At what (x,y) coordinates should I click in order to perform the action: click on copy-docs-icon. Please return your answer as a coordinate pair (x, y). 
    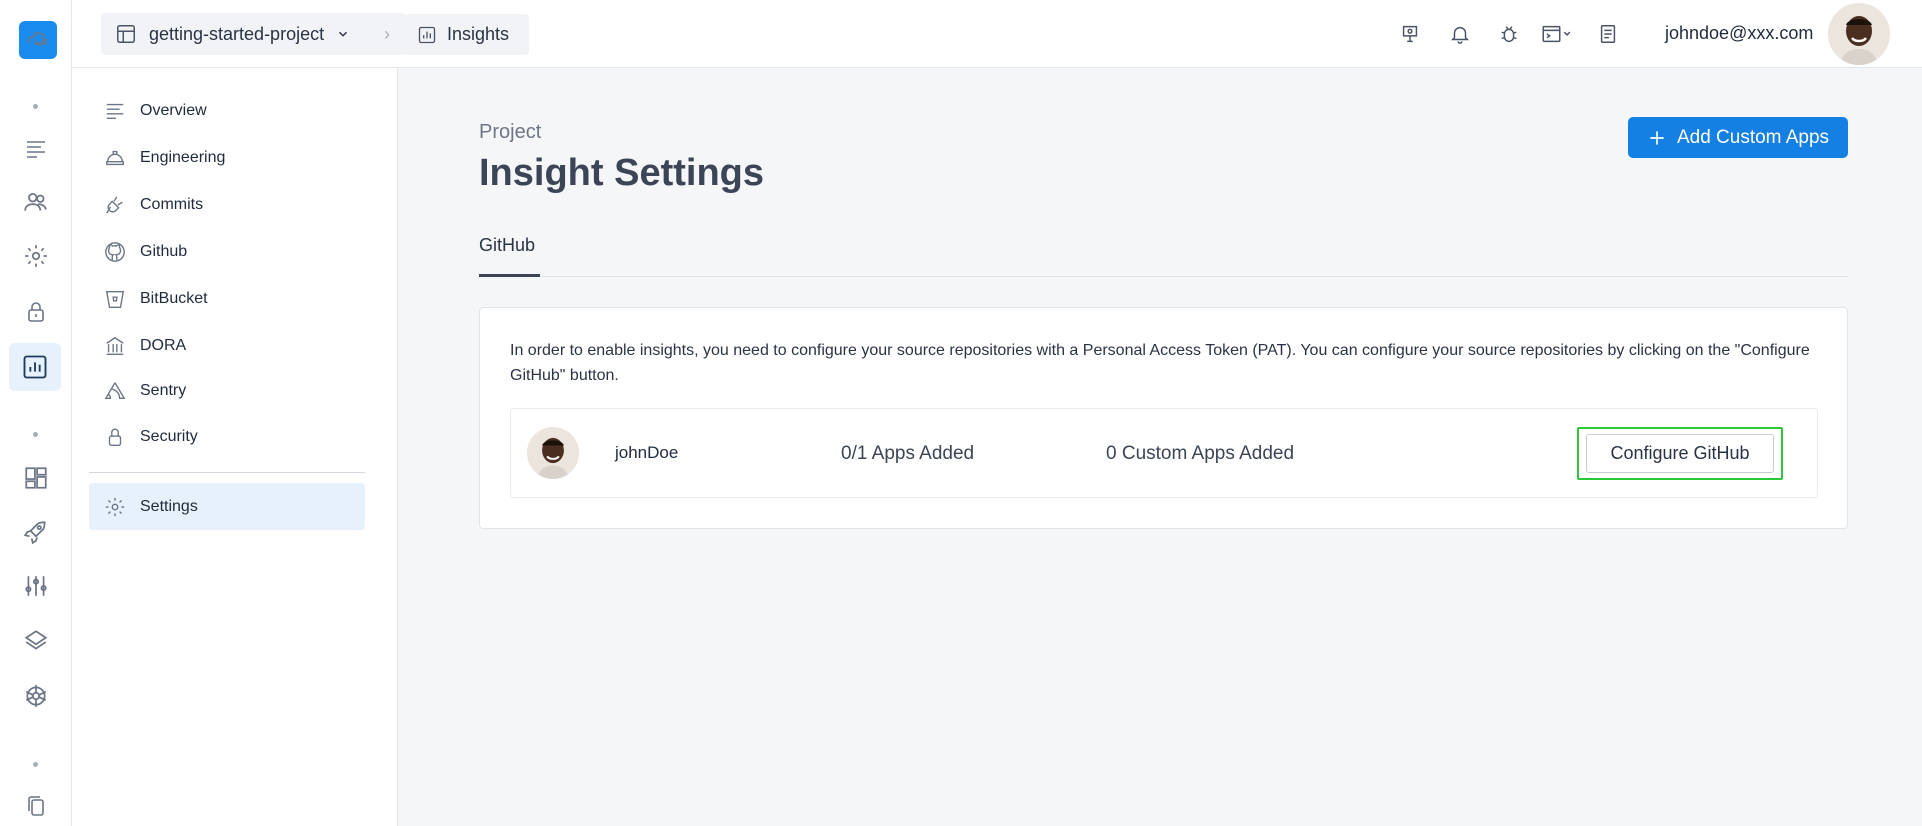
    Looking at the image, I should click on (36, 806).